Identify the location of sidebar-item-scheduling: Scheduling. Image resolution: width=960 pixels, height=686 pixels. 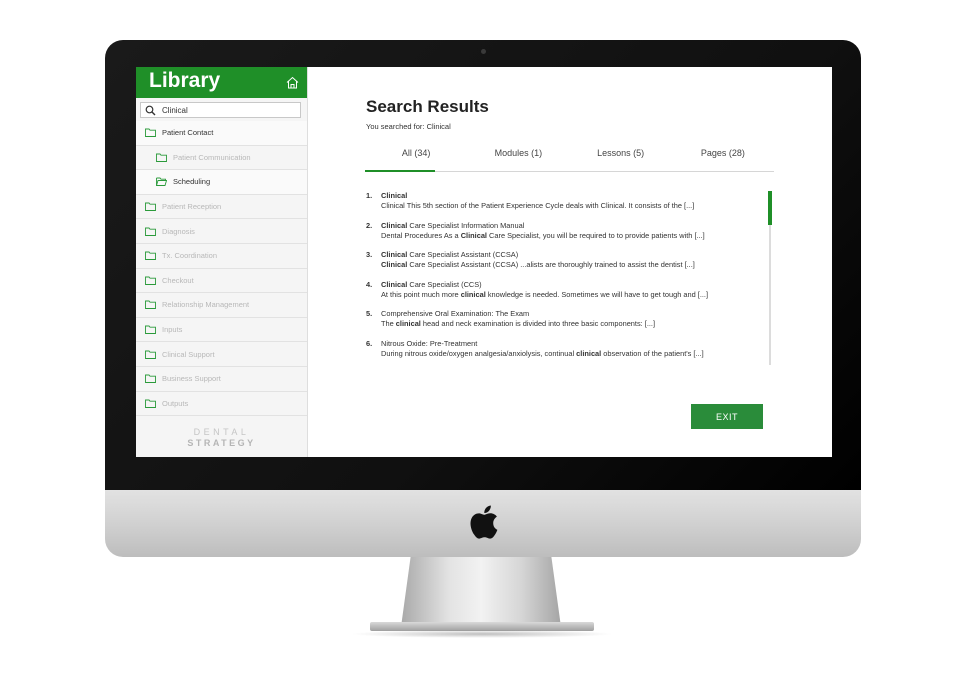
(221, 182).